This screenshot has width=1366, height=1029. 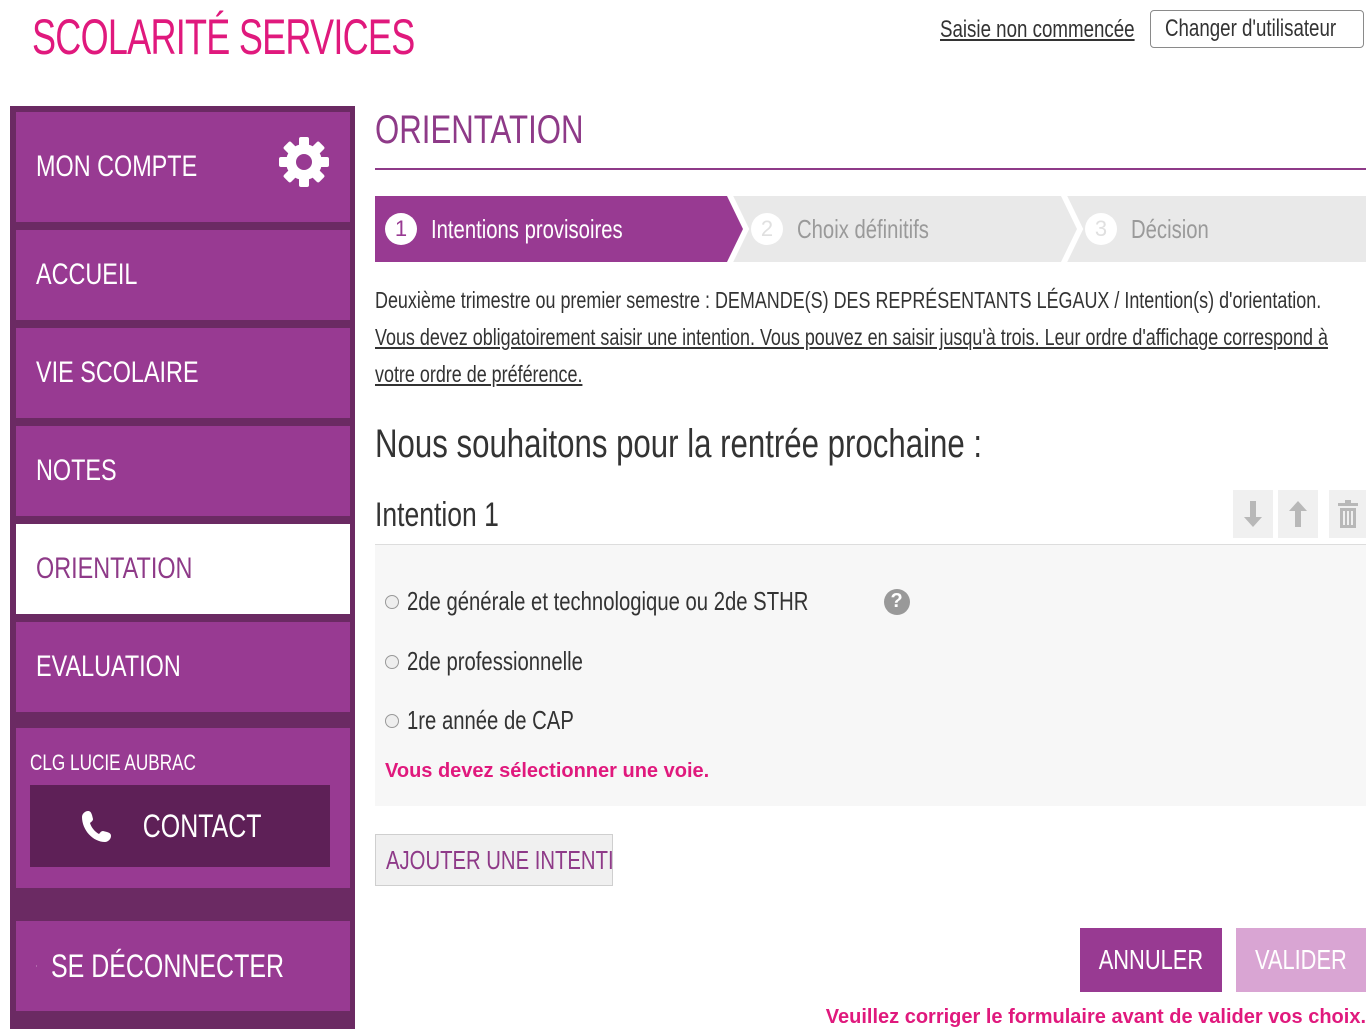 I want to click on add-intention-label: AJOUTER UNE INTENTION, so click(x=499, y=859).